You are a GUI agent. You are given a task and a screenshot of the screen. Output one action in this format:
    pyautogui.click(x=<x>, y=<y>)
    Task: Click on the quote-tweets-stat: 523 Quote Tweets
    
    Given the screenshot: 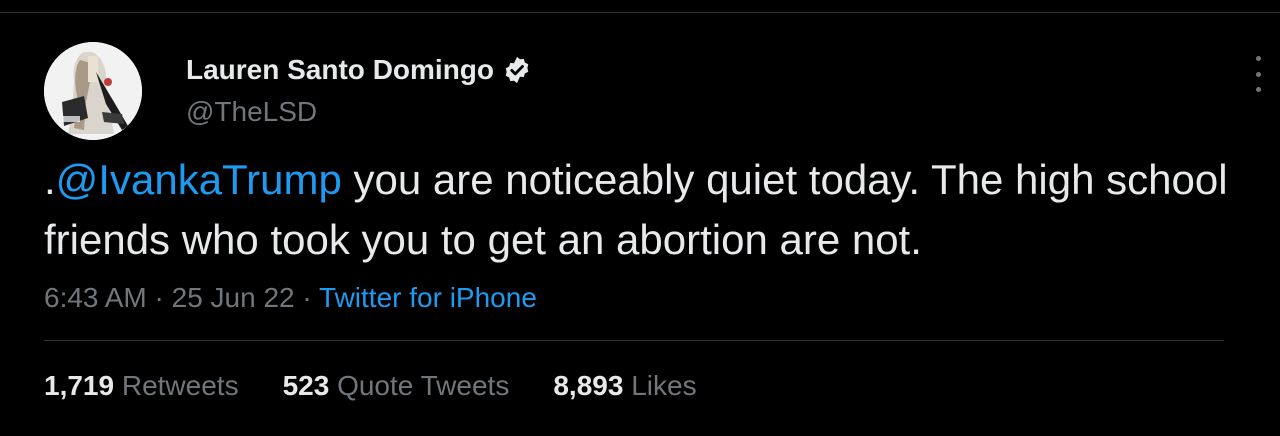 What is the action you would take?
    pyautogui.click(x=396, y=386)
    